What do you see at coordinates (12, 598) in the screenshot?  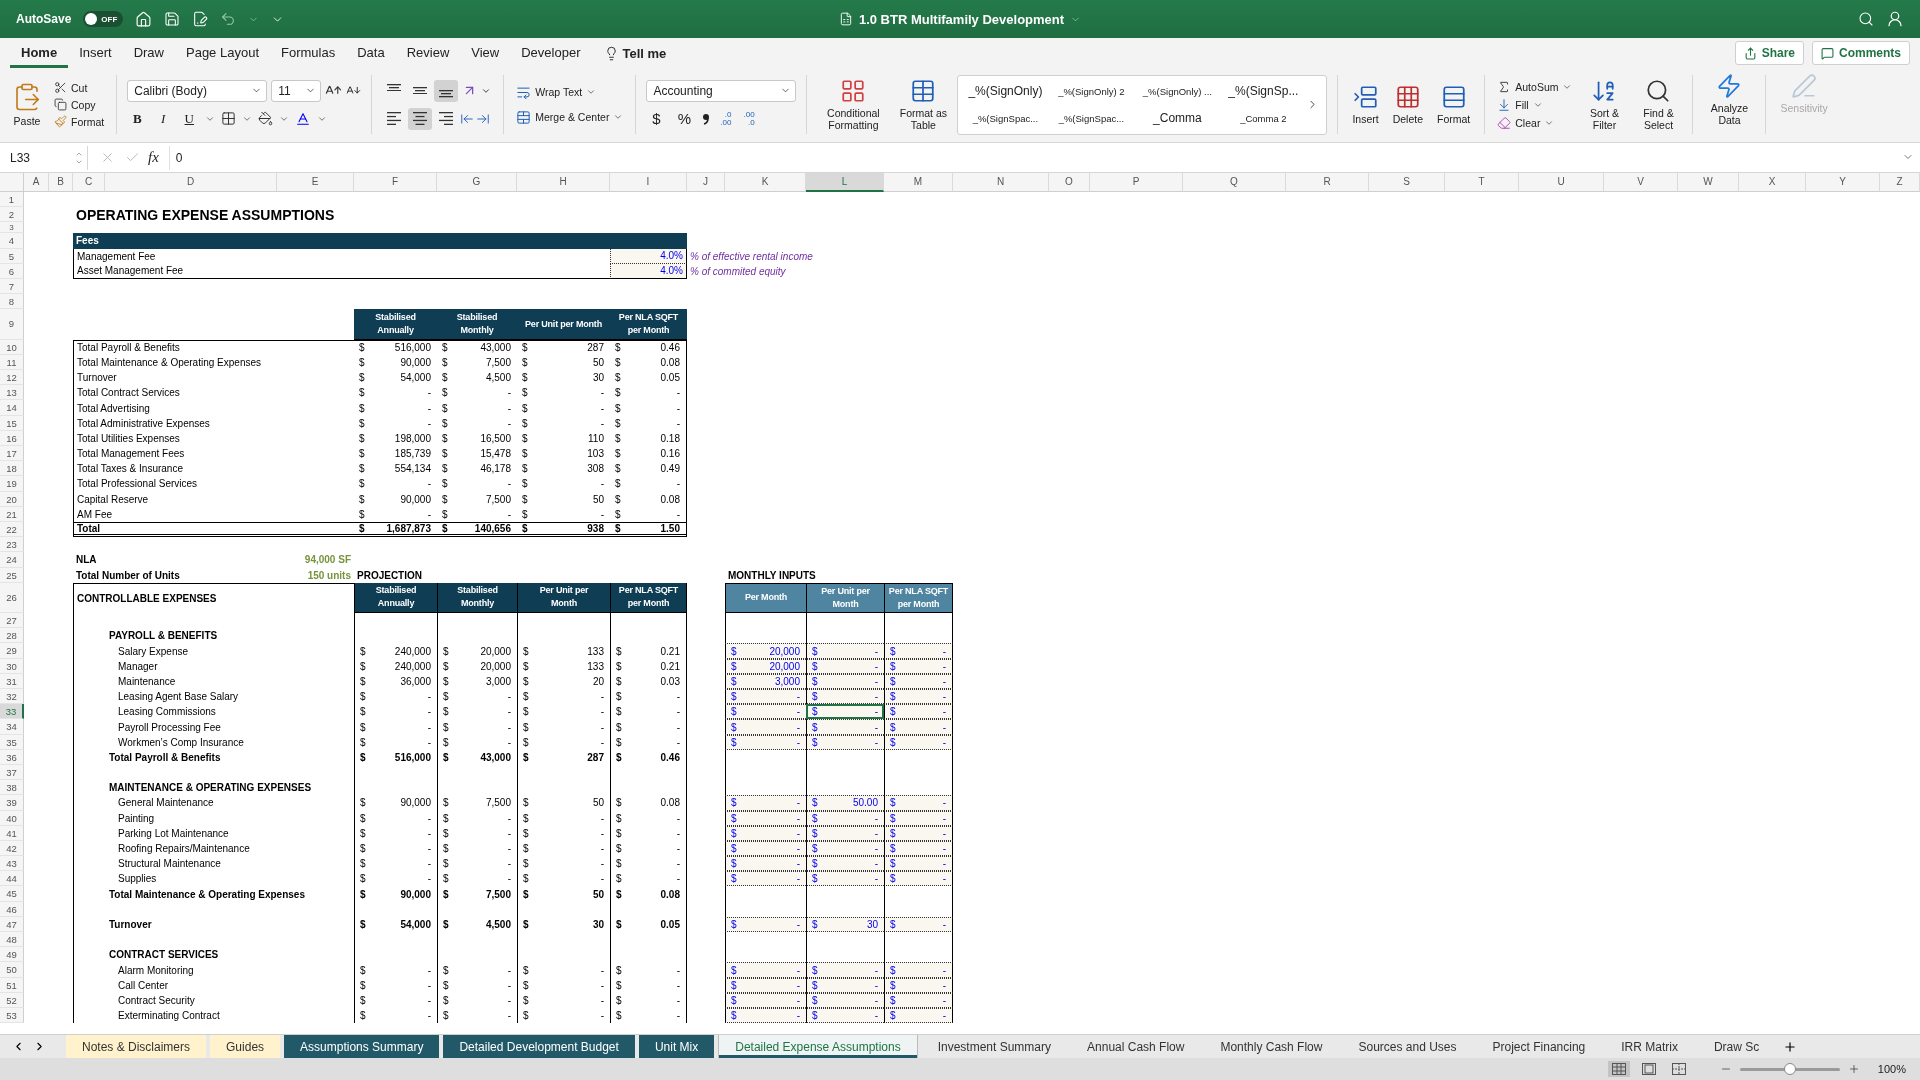 I see `row-number: 26` at bounding box center [12, 598].